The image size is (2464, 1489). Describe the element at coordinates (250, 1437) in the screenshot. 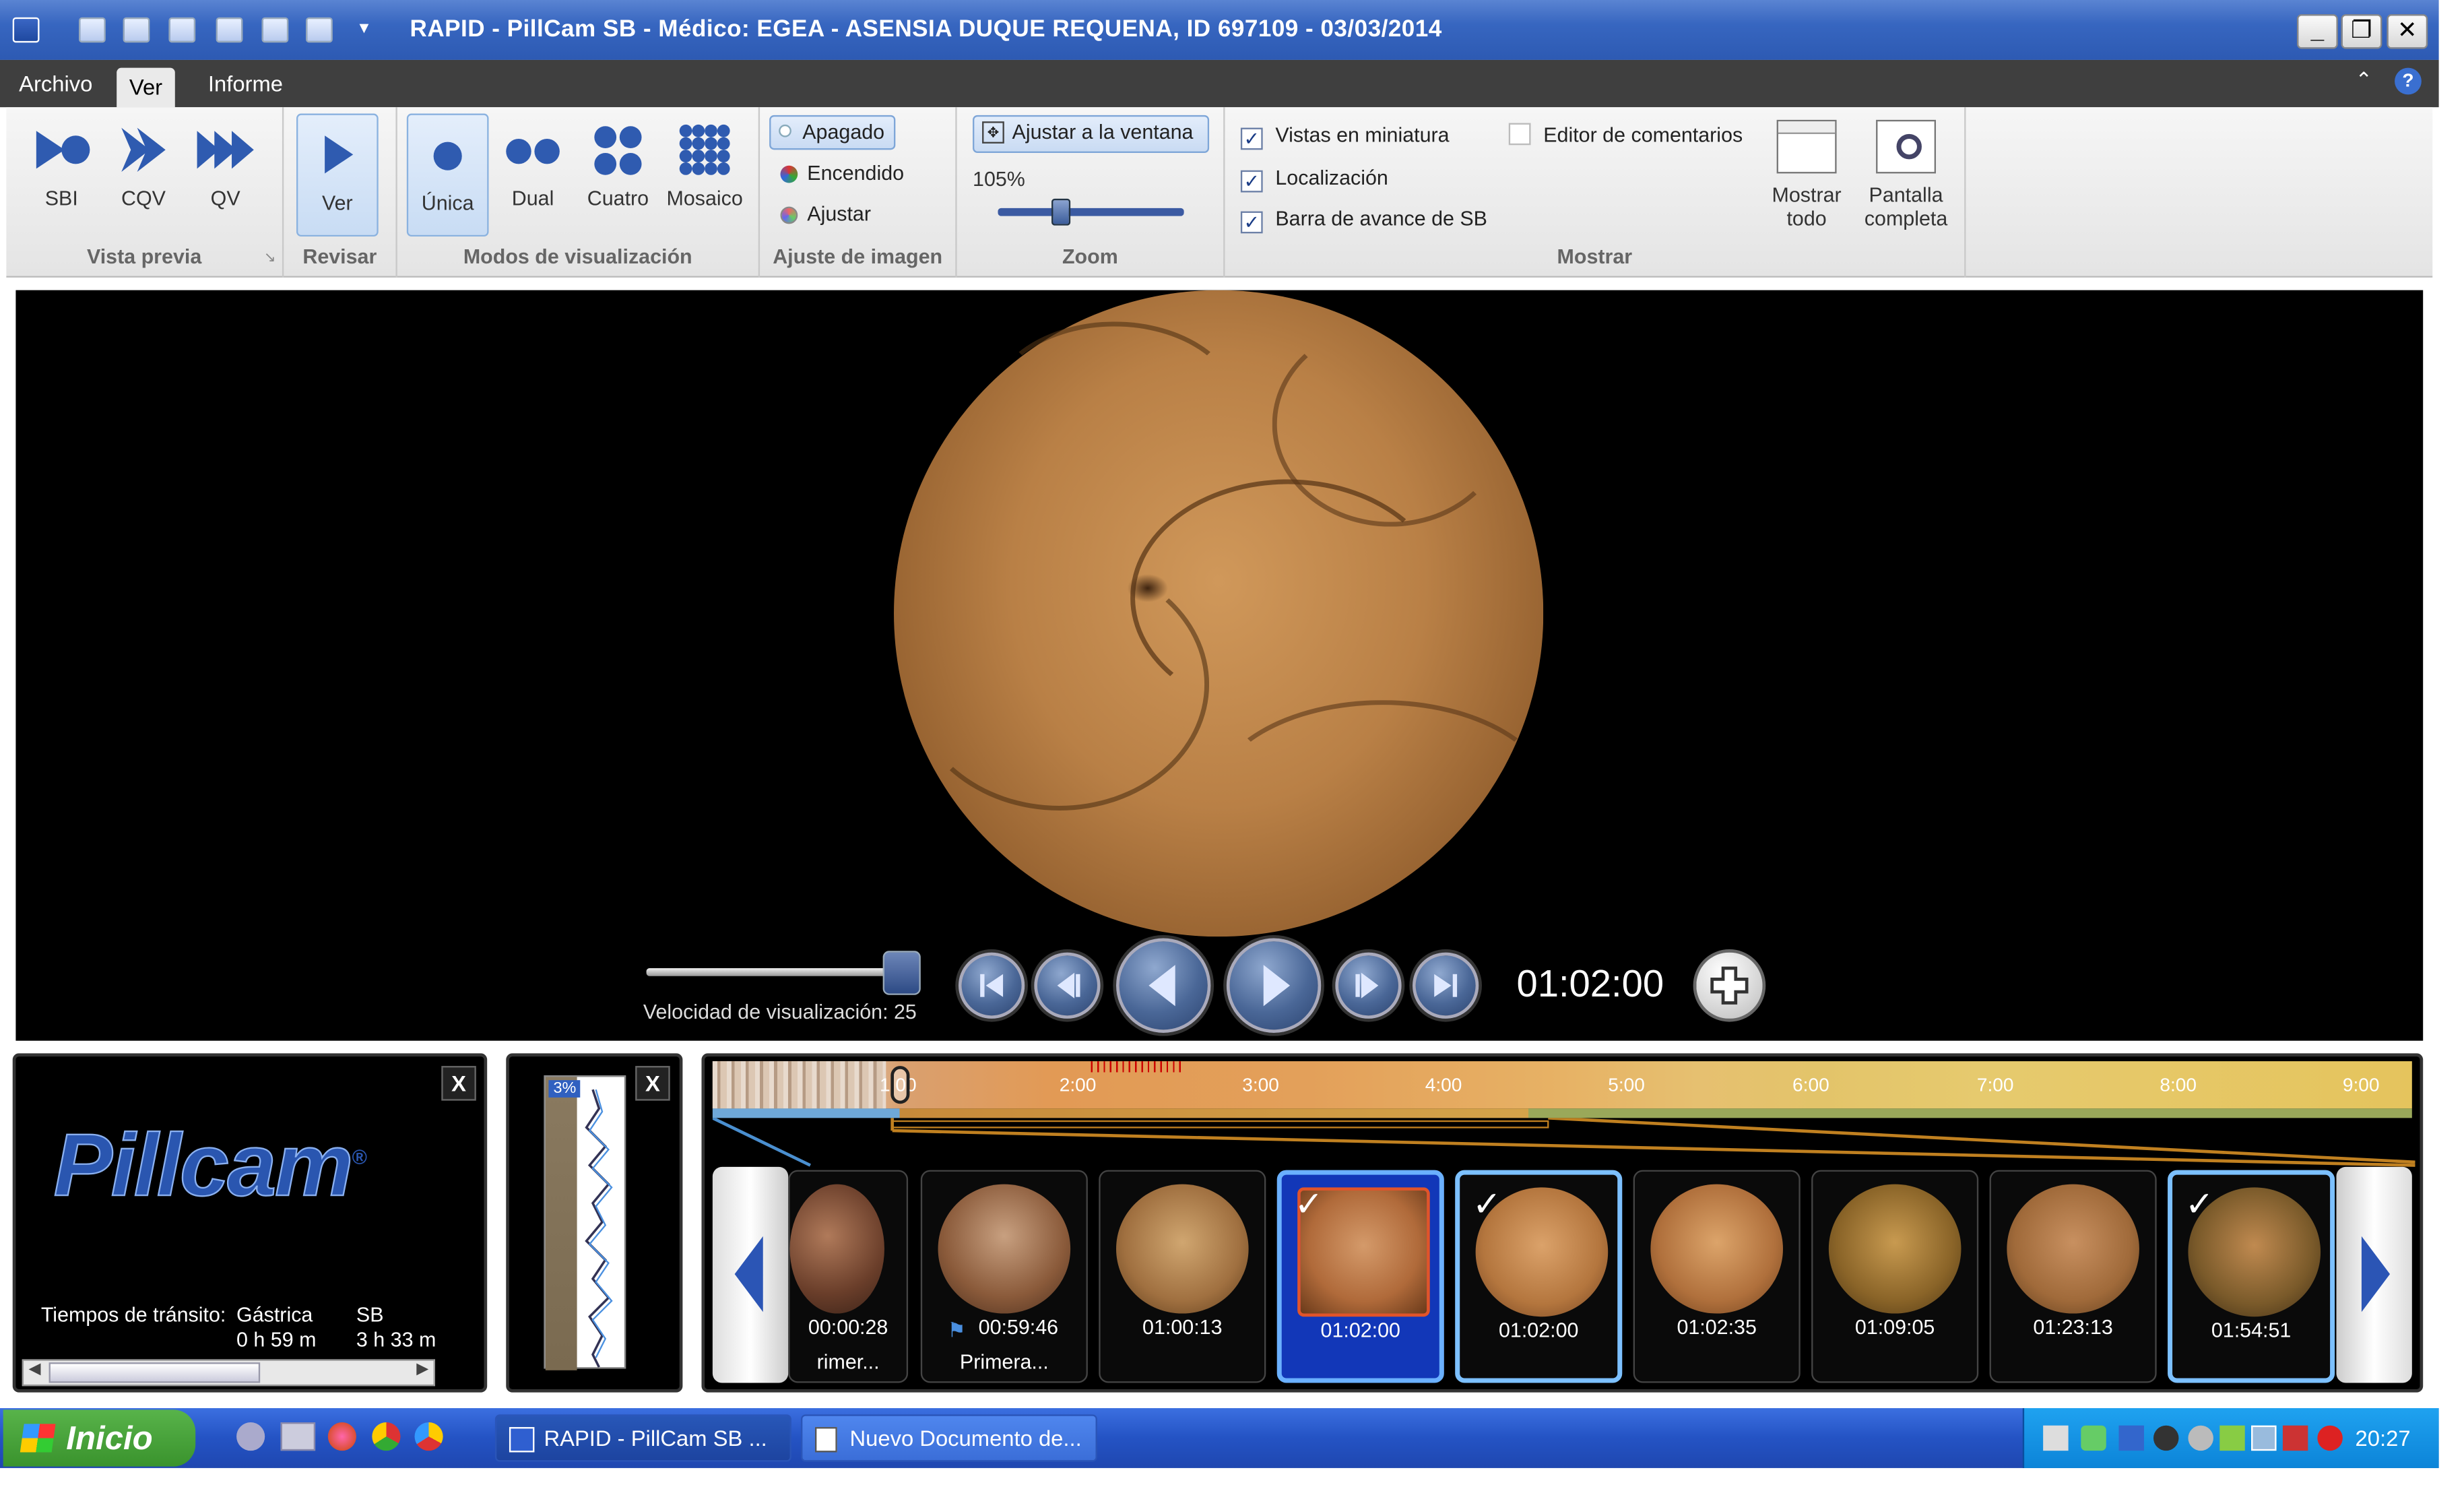

I see `ie-icon` at that location.